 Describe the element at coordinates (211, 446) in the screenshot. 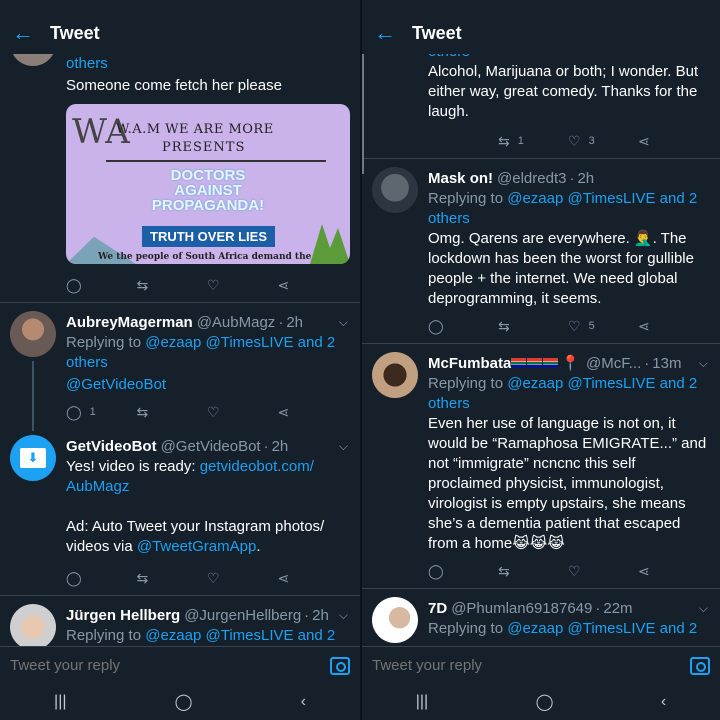

I see `handle: @GetVideoBot` at that location.